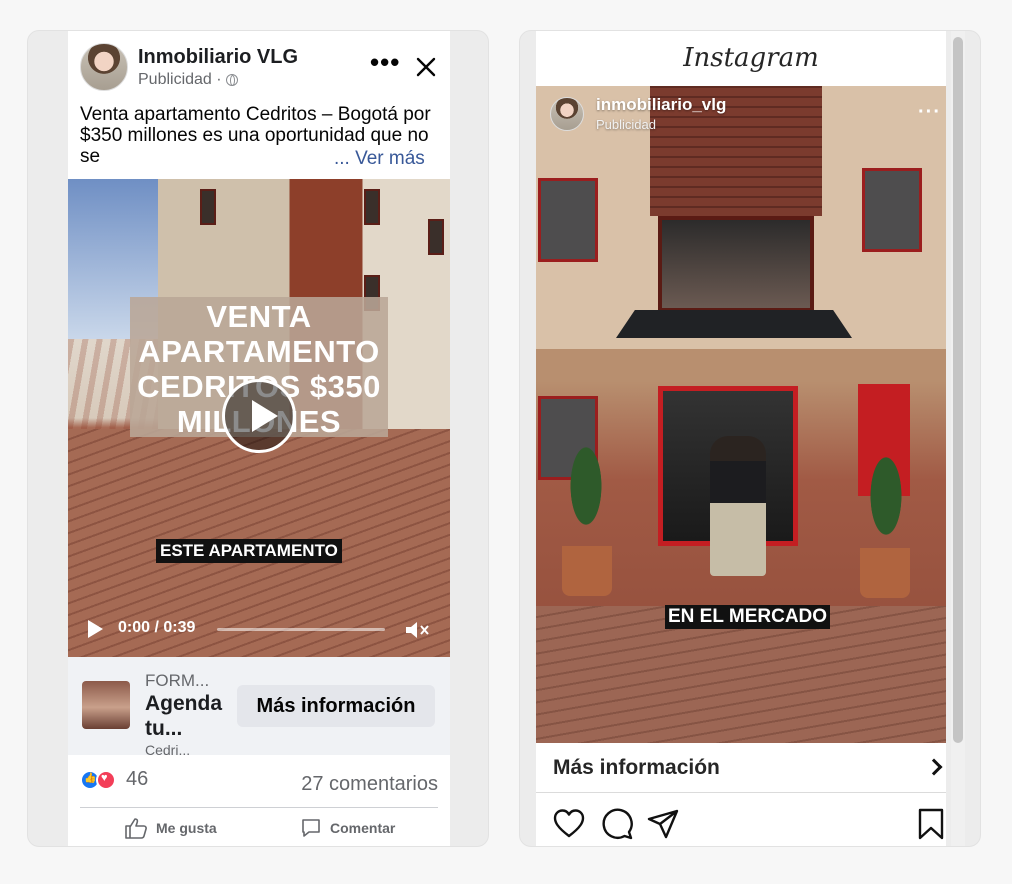 The image size is (1012, 884). I want to click on upper-window, so click(736, 264).